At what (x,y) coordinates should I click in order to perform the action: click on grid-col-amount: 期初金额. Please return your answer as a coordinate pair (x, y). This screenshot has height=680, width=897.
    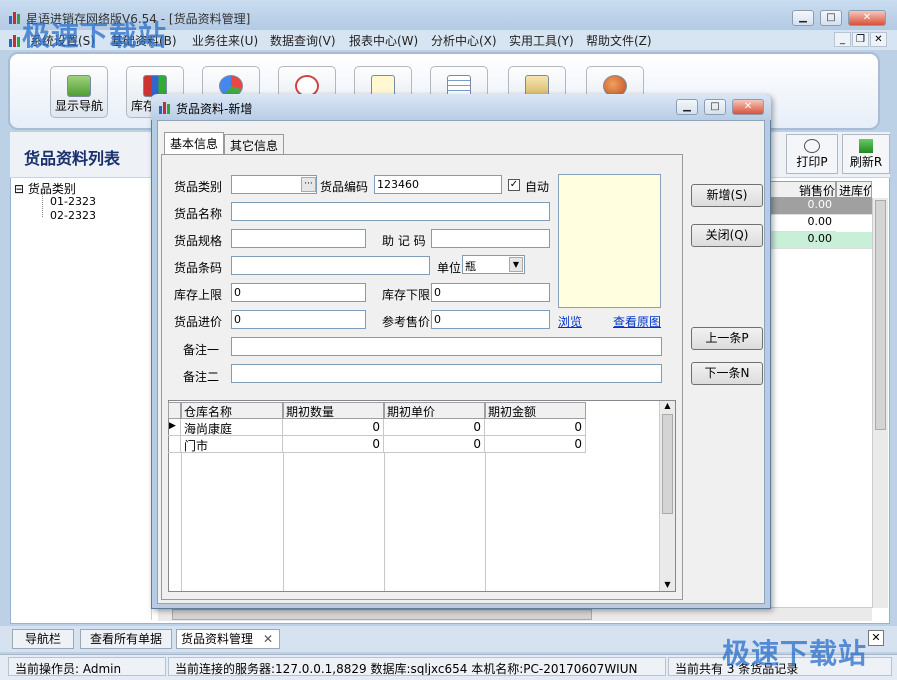
    Looking at the image, I should click on (535, 410).